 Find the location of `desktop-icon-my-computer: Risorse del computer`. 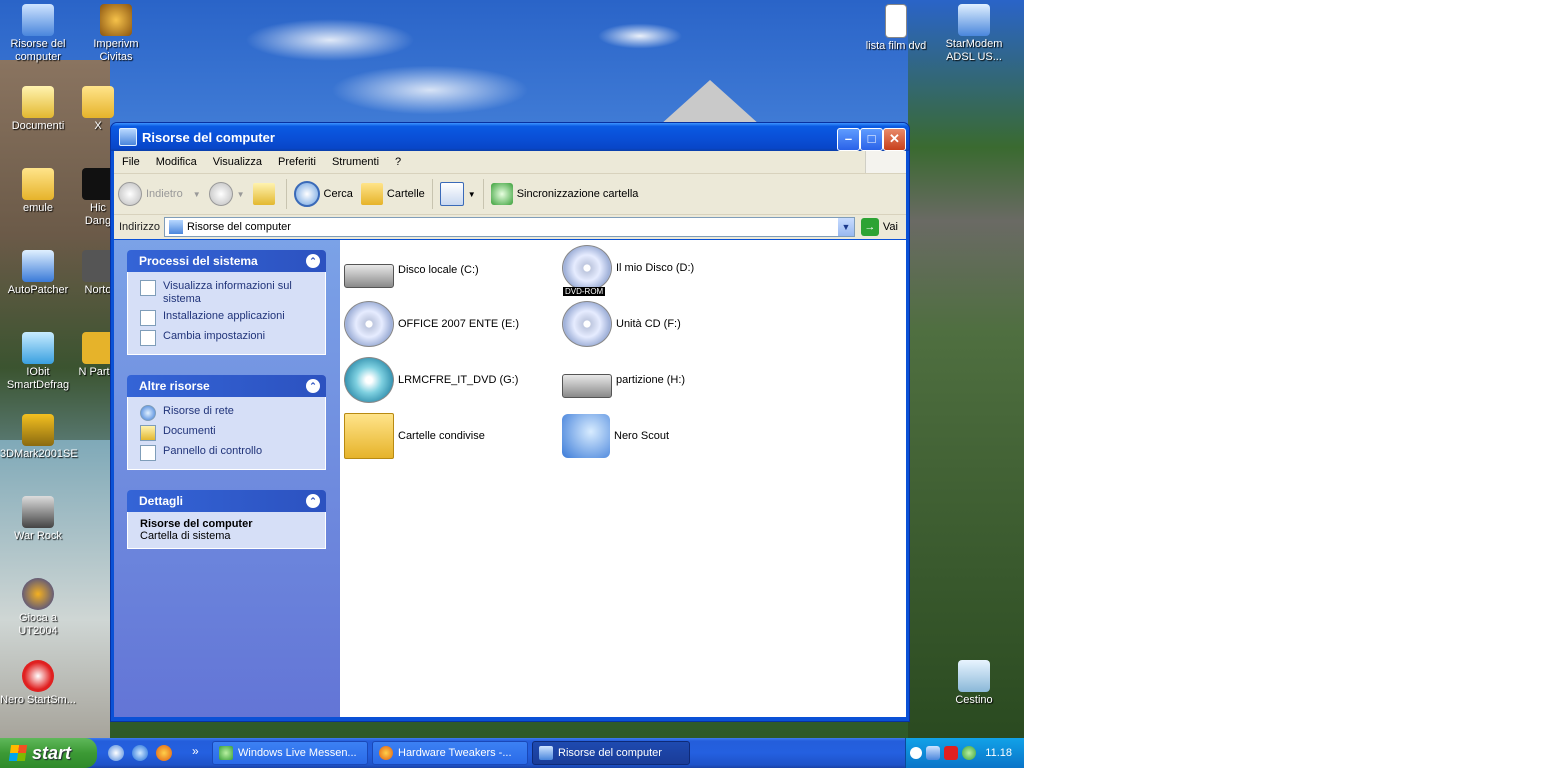

desktop-icon-my-computer: Risorse del computer is located at coordinates (38, 34).